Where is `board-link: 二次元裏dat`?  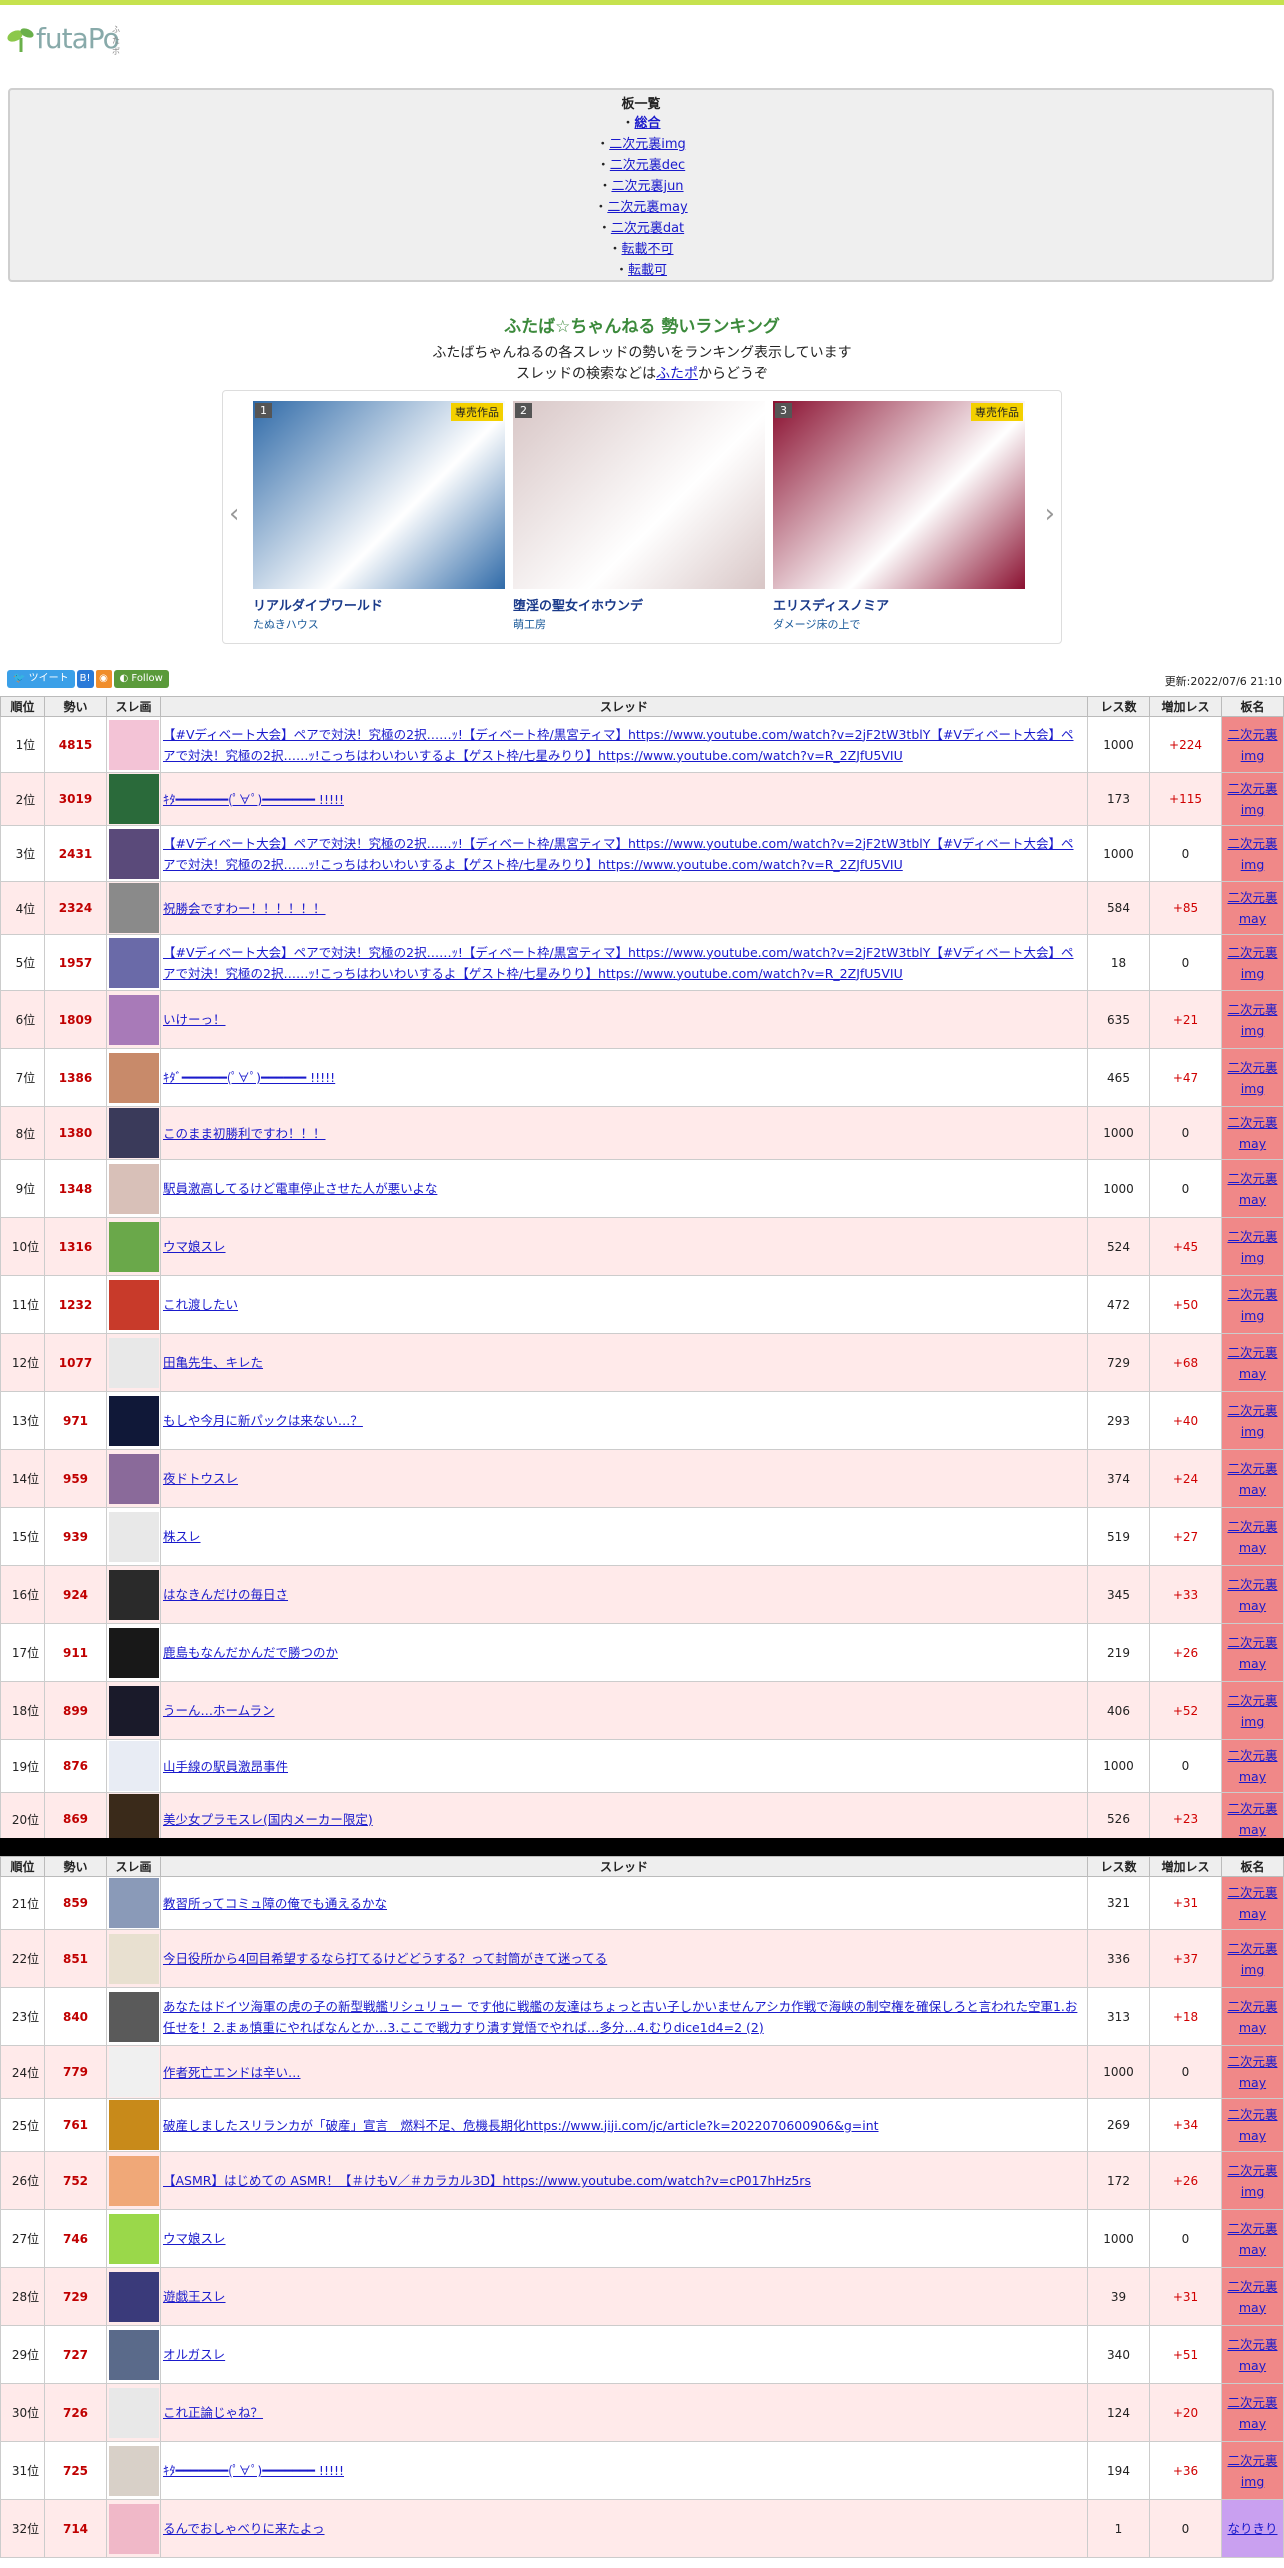
board-link: 二次元裏dat is located at coordinates (647, 228).